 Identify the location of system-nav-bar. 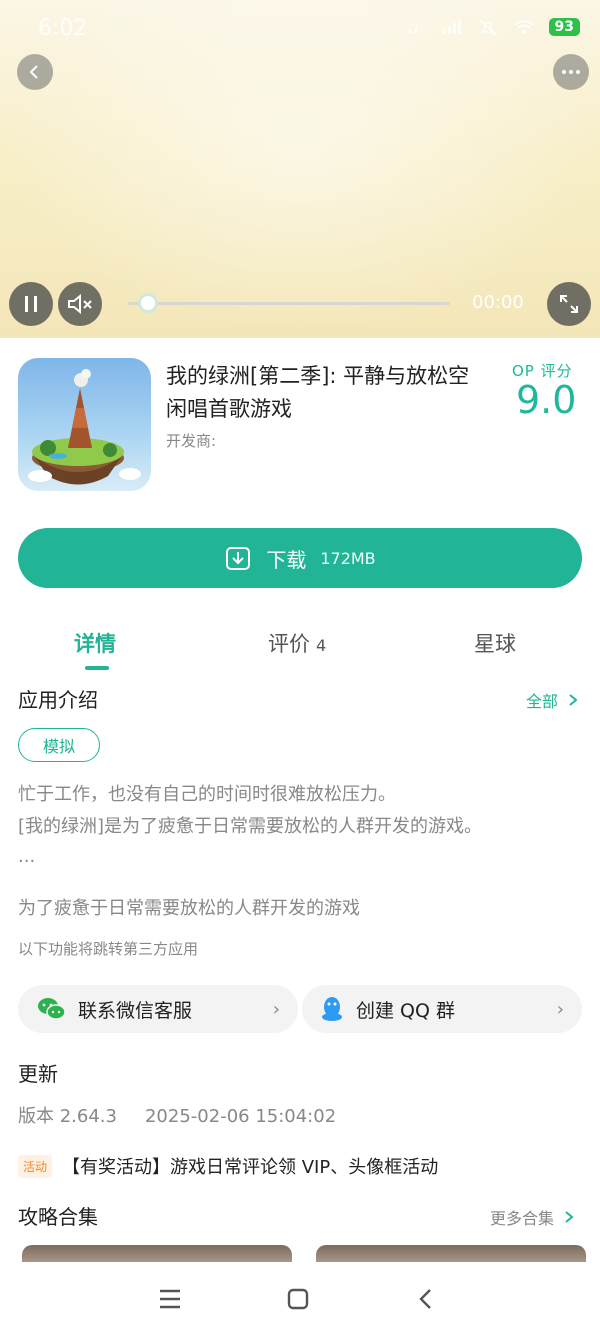
(300, 1297).